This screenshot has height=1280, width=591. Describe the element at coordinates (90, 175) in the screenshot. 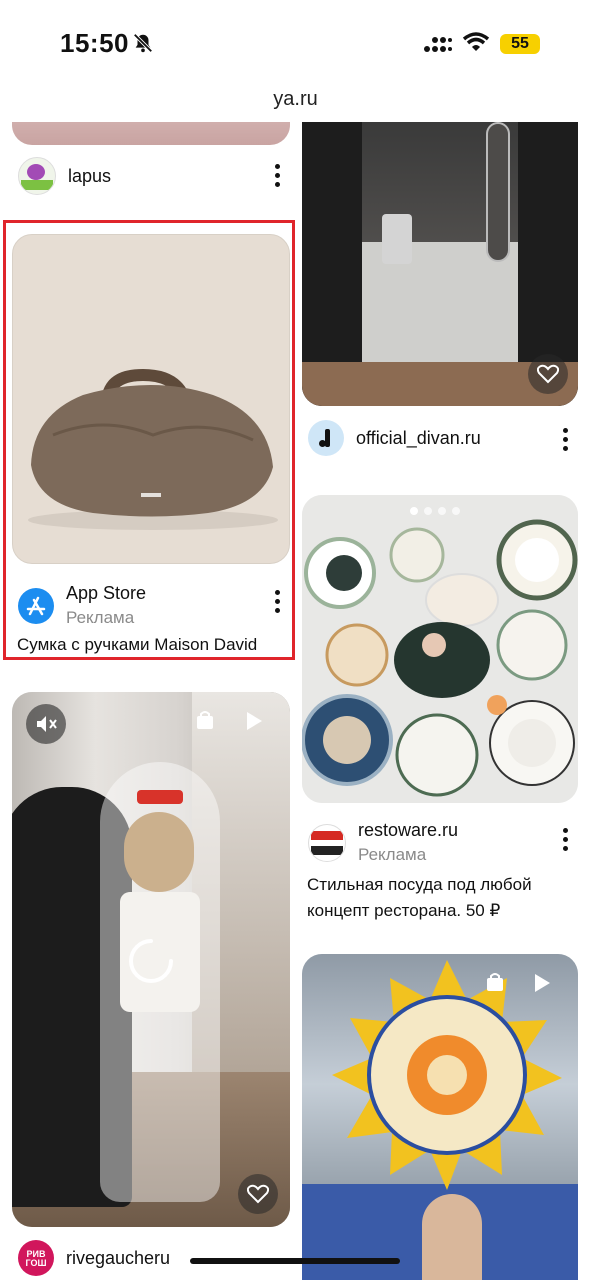

I see `author-name: lapus` at that location.